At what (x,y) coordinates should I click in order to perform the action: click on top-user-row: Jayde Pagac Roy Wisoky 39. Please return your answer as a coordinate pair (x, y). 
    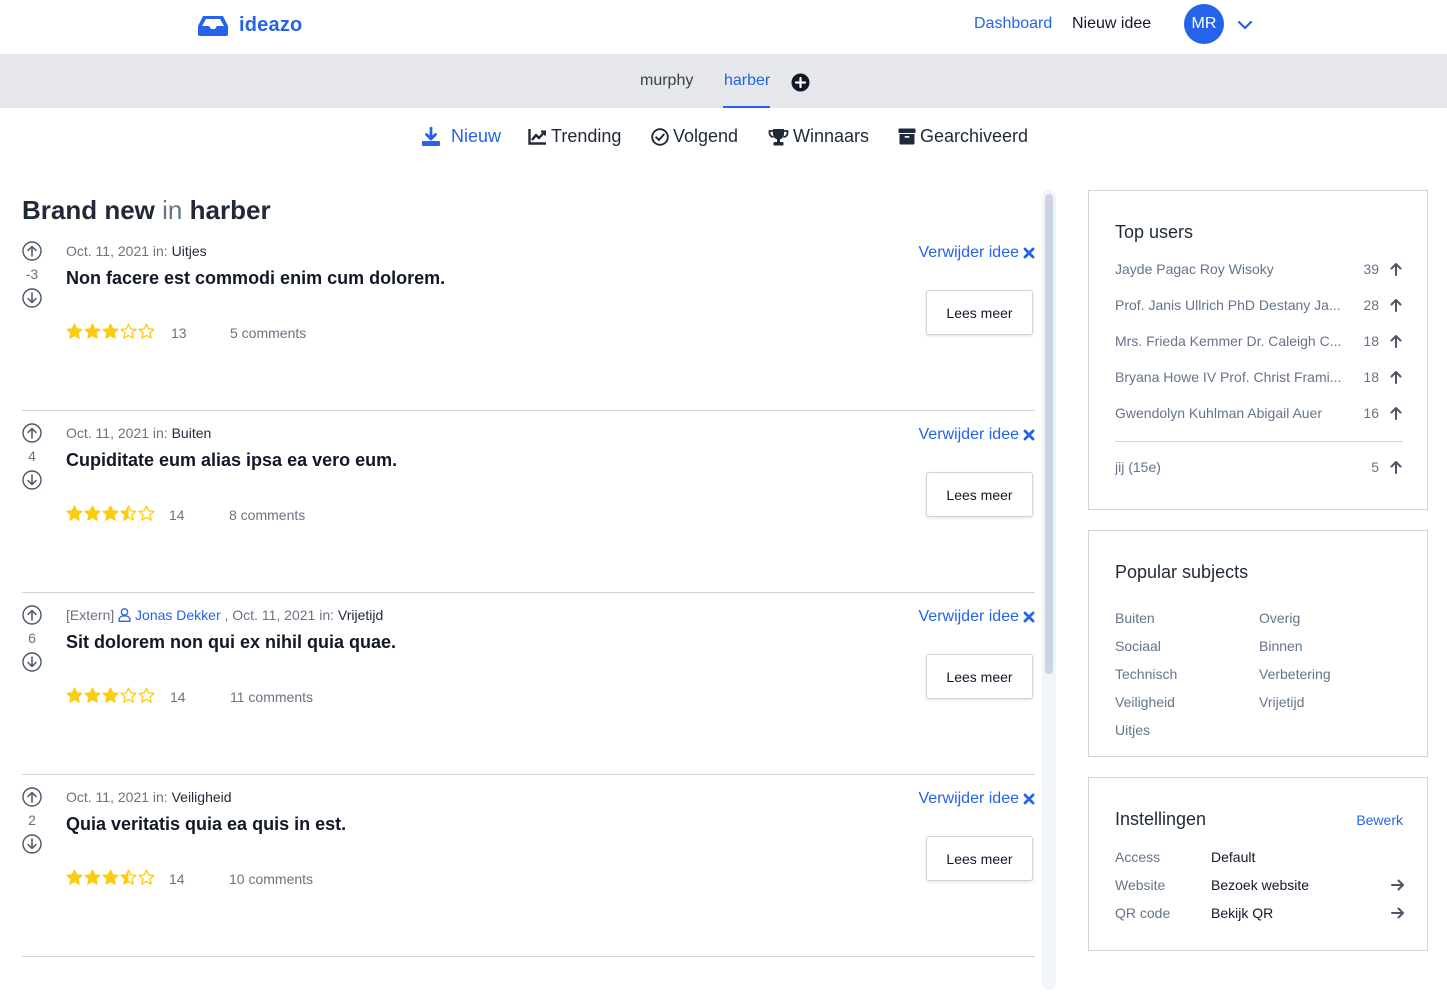
    Looking at the image, I should click on (1259, 269).